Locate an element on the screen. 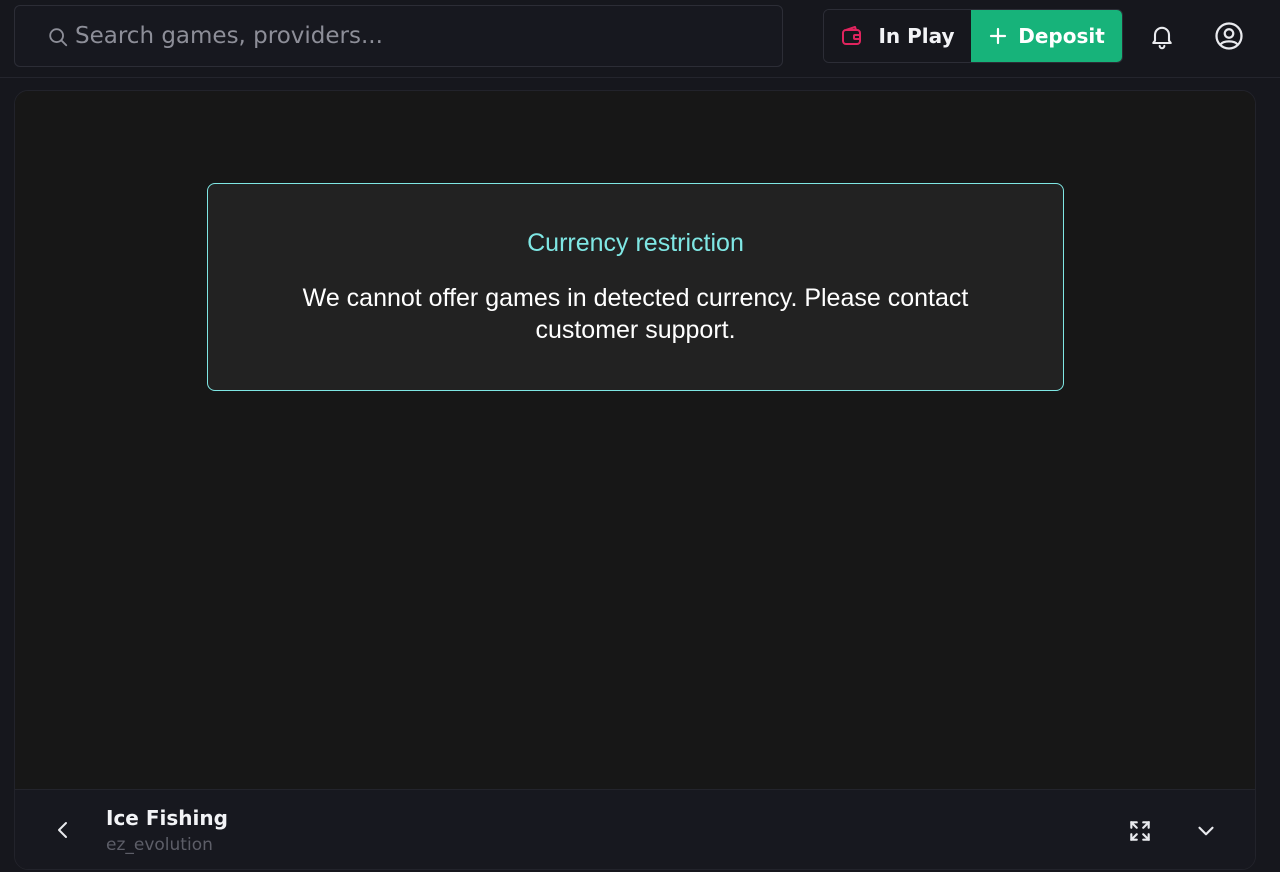  game-provider: ez_evolution is located at coordinates (159, 845).